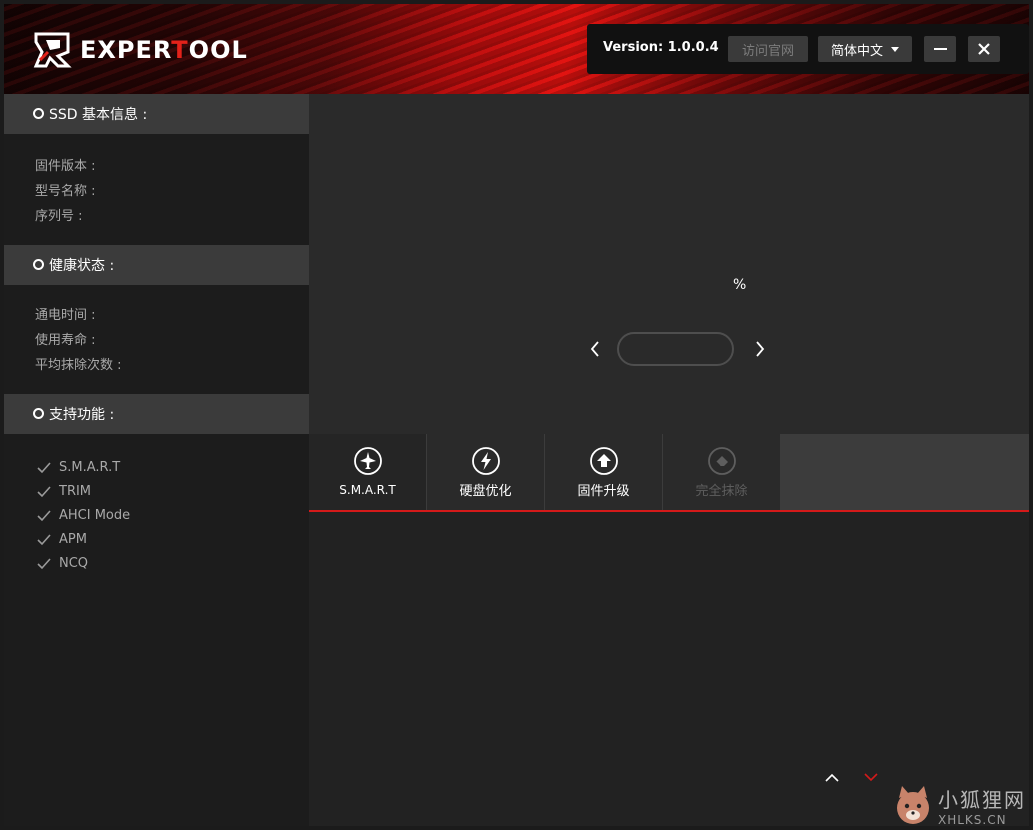 The height and width of the screenshot is (830, 1033). What do you see at coordinates (98, 115) in the screenshot?
I see `section-title: SSD 基本信息 :` at bounding box center [98, 115].